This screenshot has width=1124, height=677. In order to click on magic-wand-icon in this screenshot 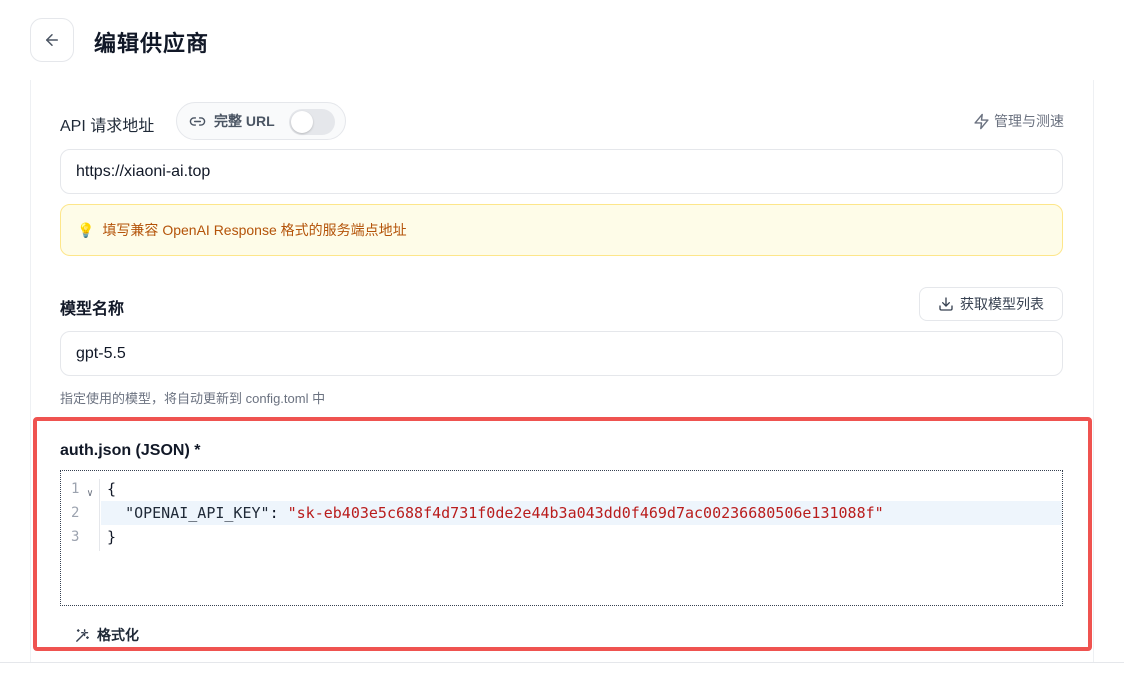, I will do `click(82, 635)`.